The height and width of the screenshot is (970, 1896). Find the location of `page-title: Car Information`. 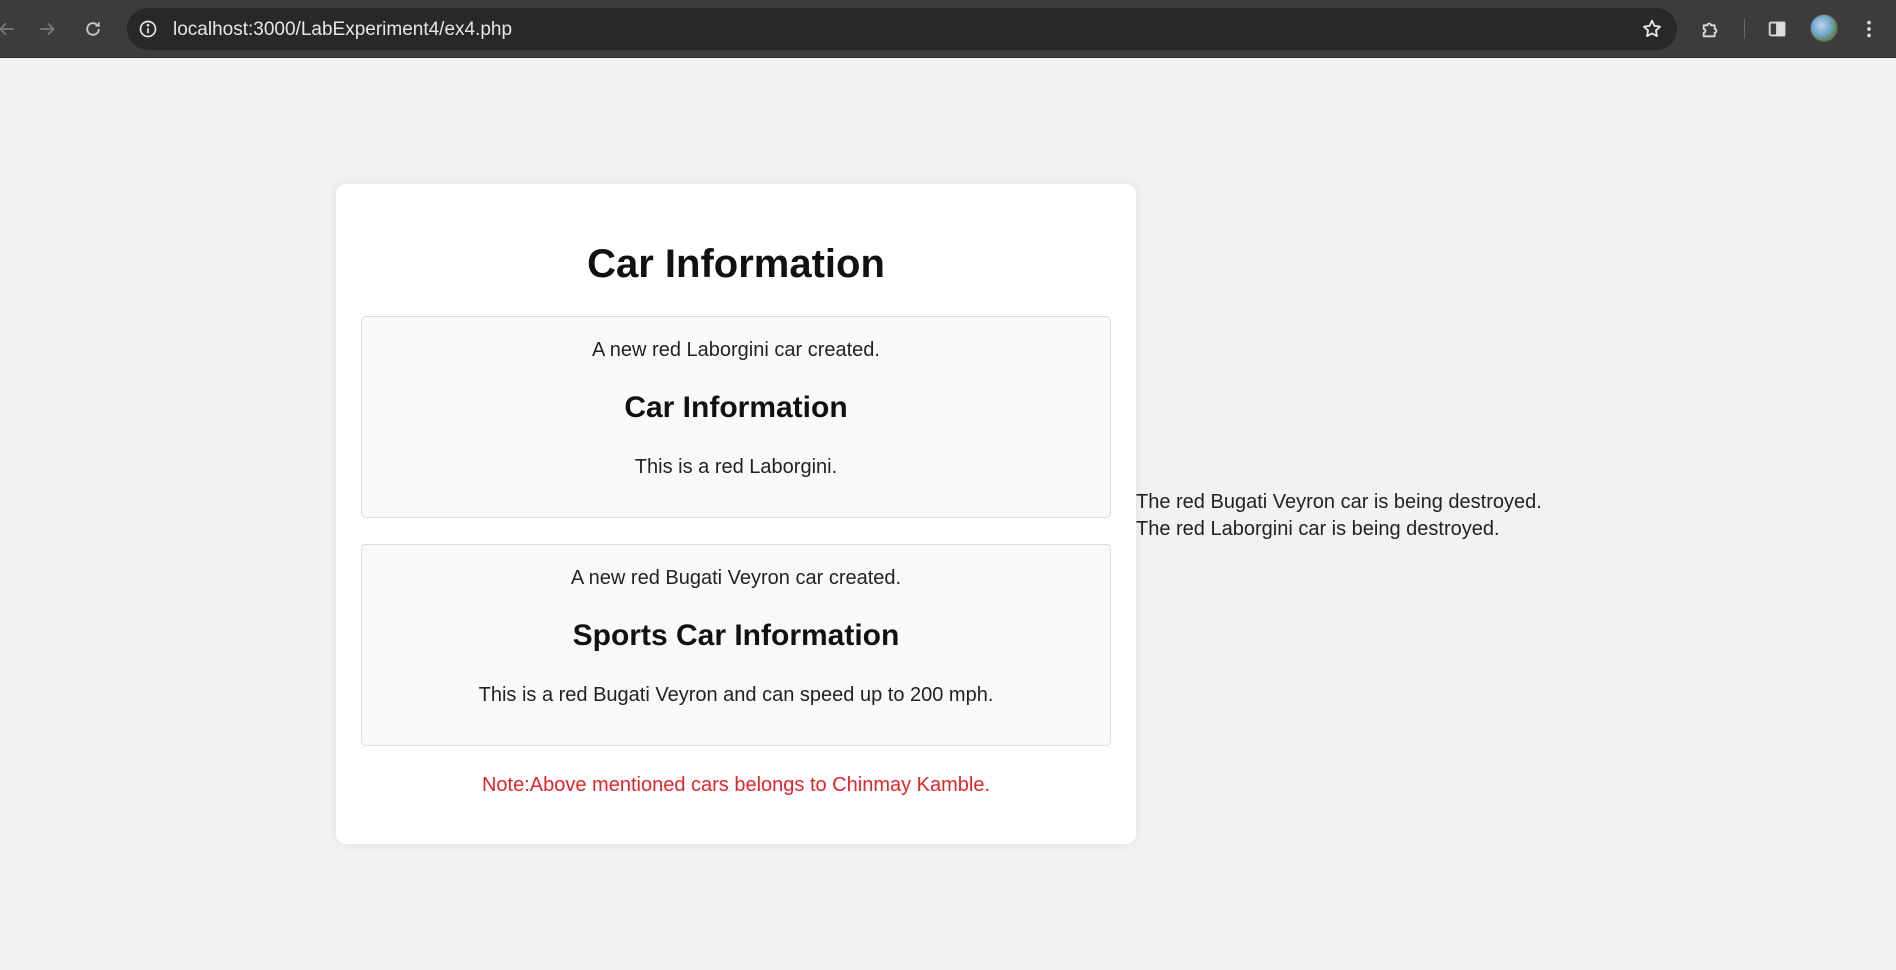

page-title: Car Information is located at coordinates (736, 264).